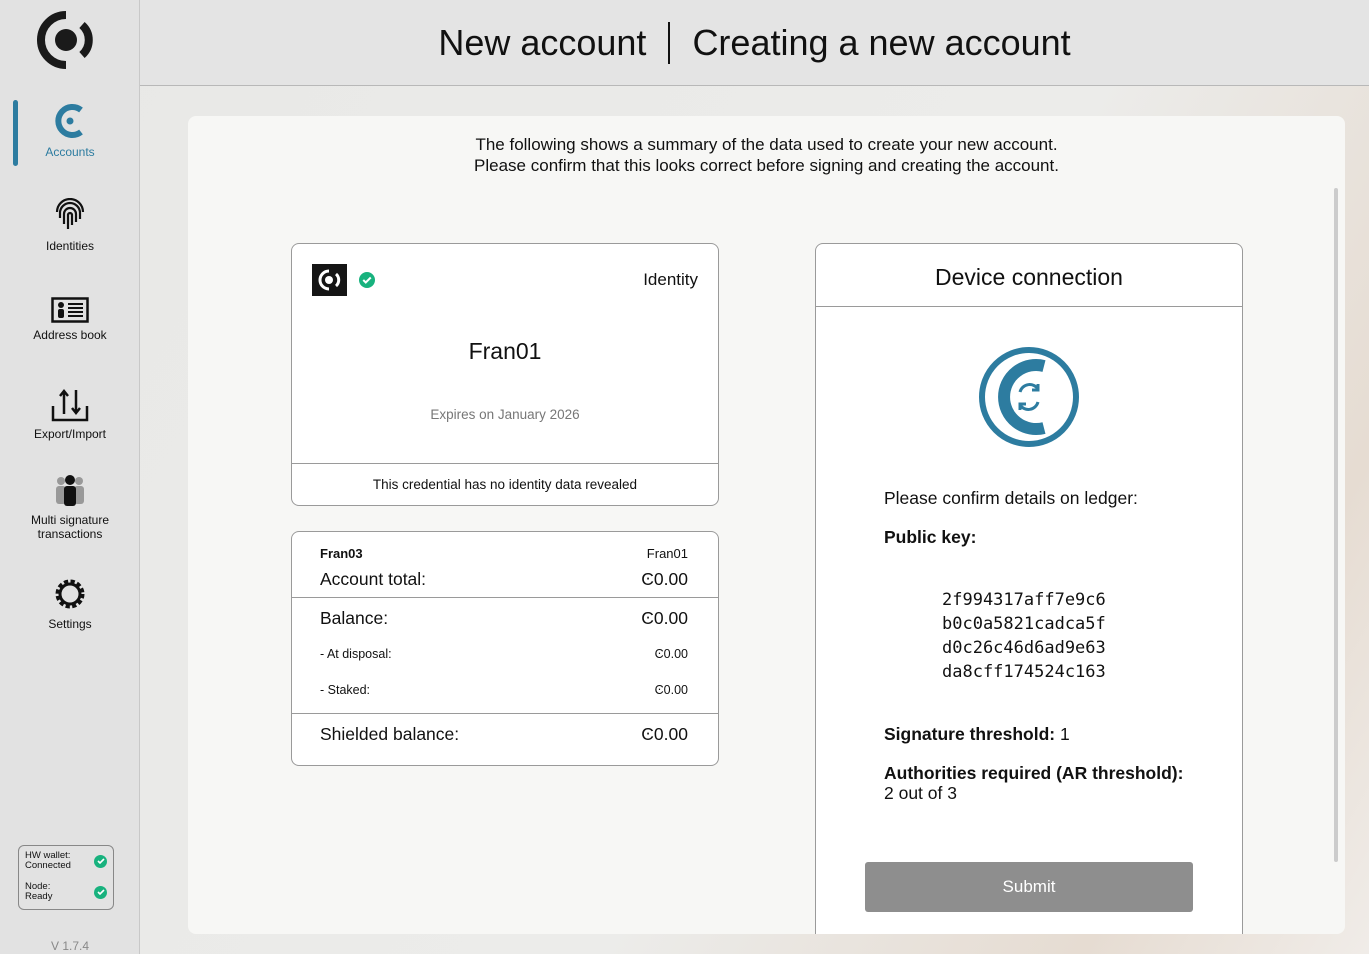 The image size is (1369, 954). Describe the element at coordinates (341, 553) in the screenshot. I see `account-name: Fran03` at that location.